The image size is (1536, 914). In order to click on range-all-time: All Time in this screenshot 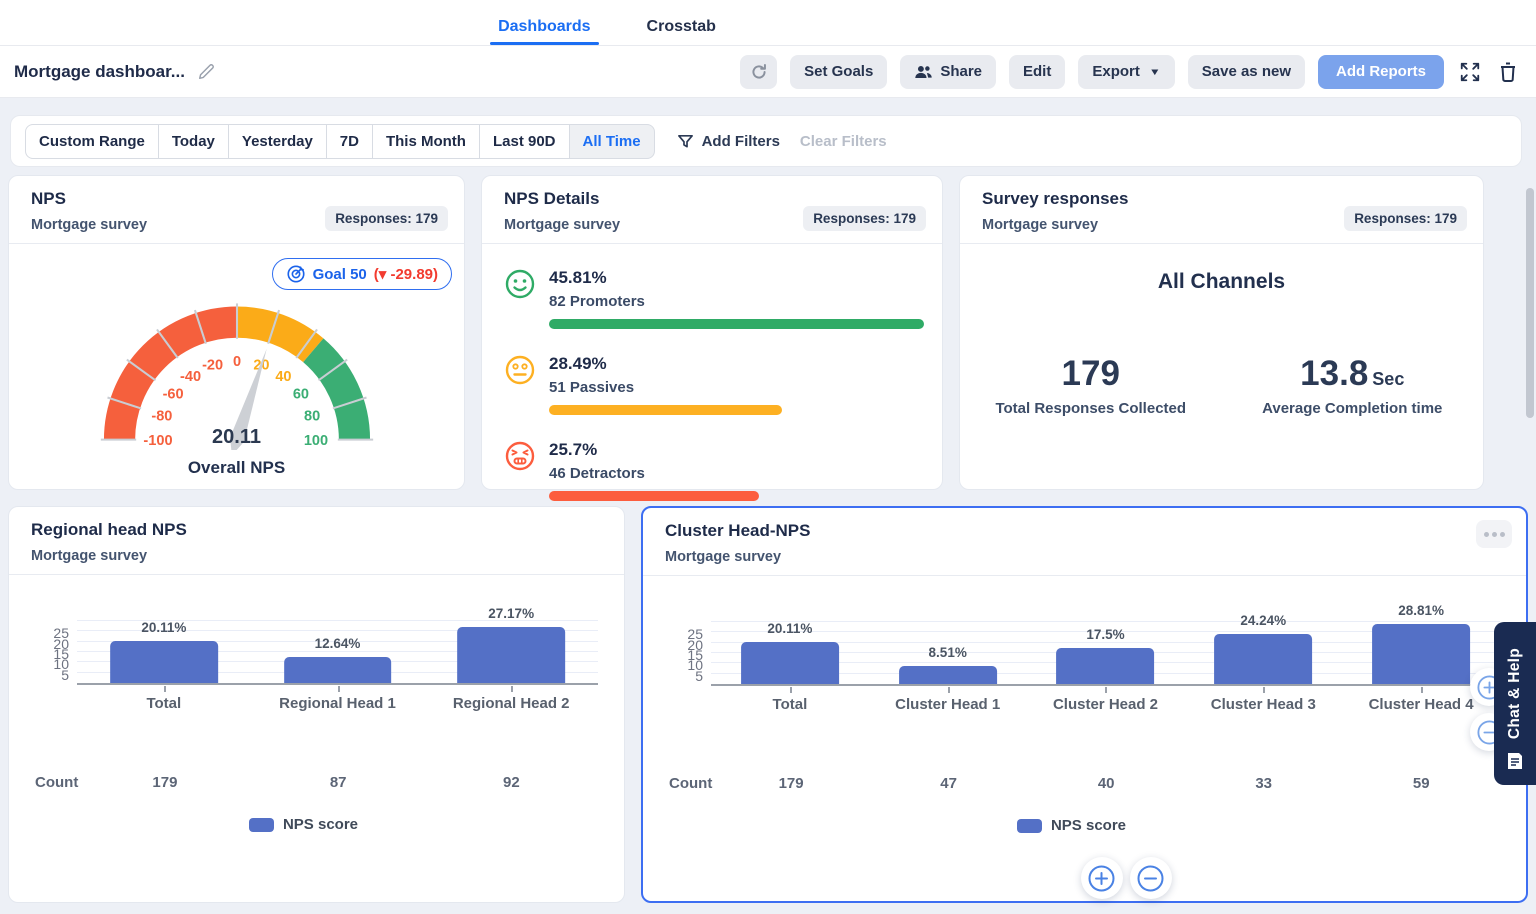, I will do `click(611, 141)`.